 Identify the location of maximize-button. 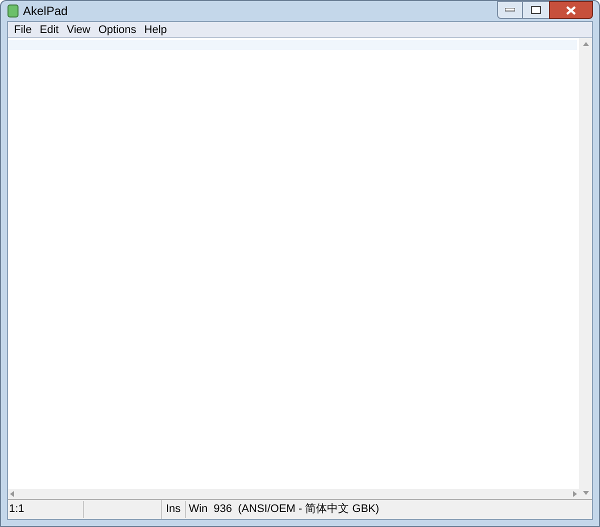
(536, 10).